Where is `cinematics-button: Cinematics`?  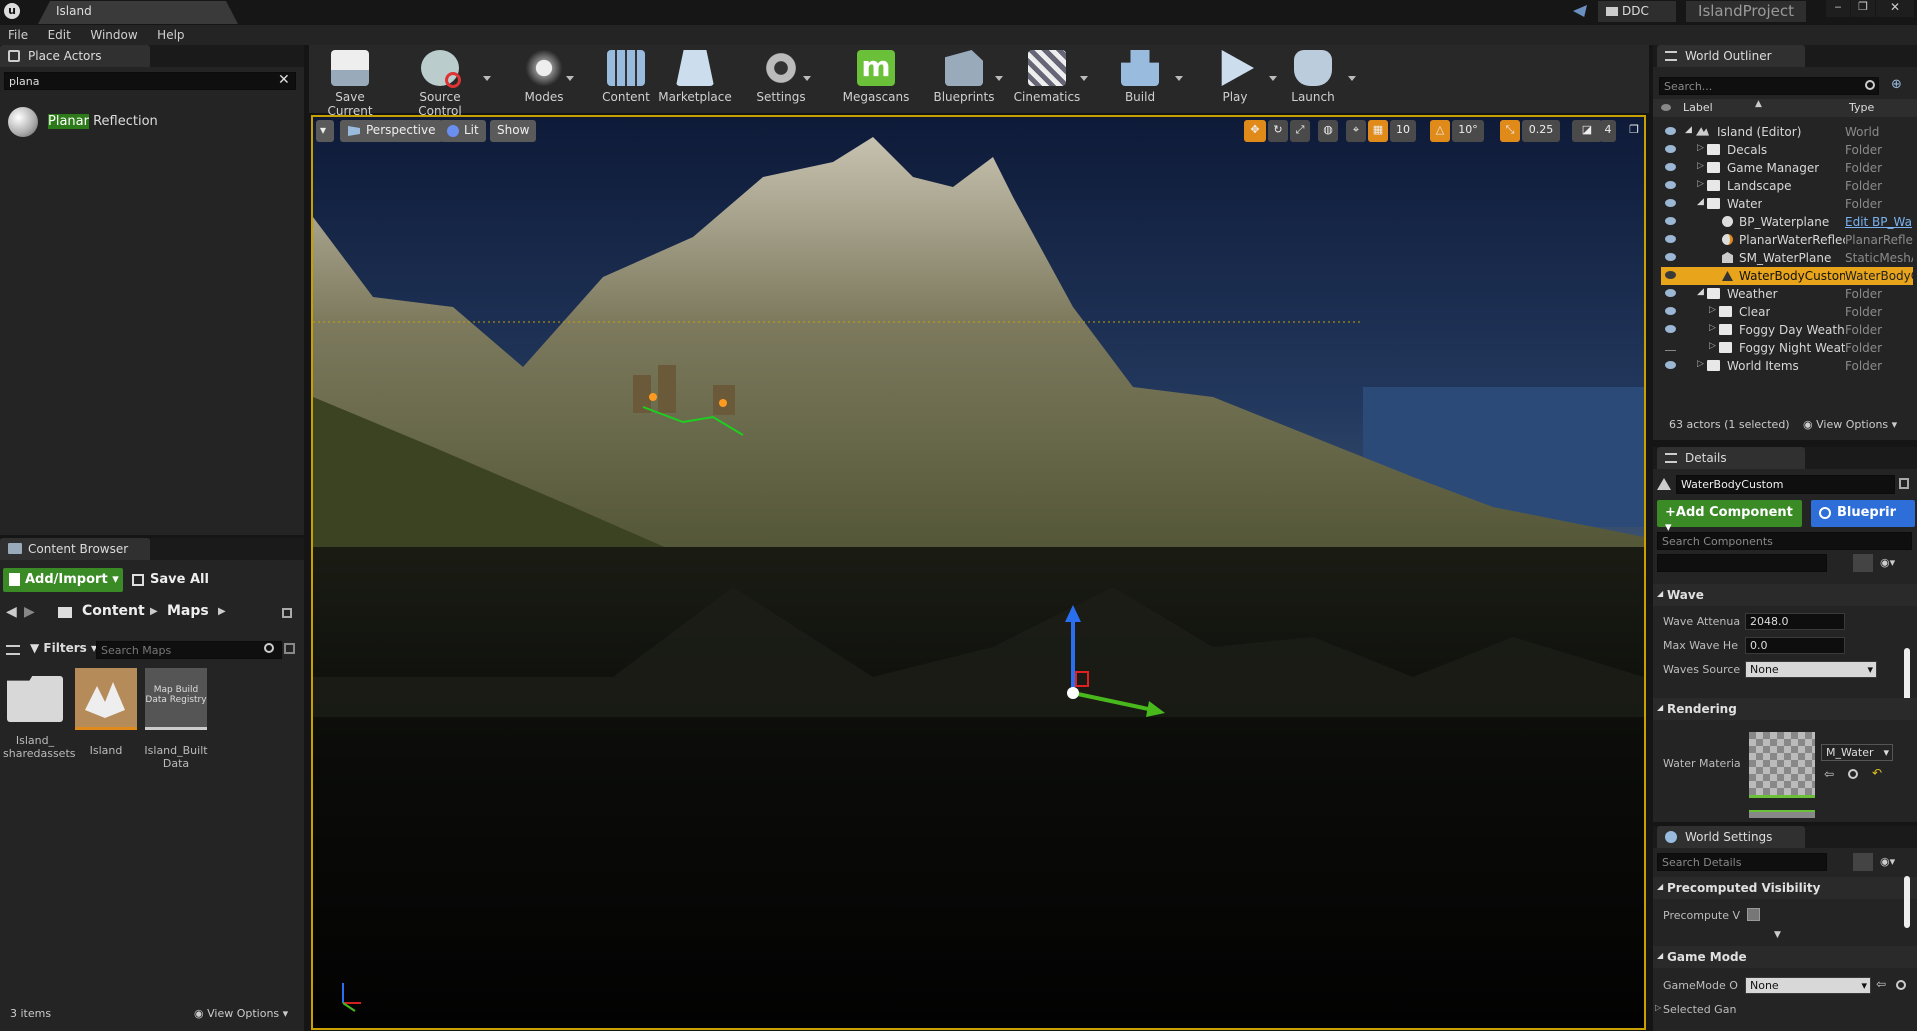
cinematics-button: Cinematics is located at coordinates (1047, 79).